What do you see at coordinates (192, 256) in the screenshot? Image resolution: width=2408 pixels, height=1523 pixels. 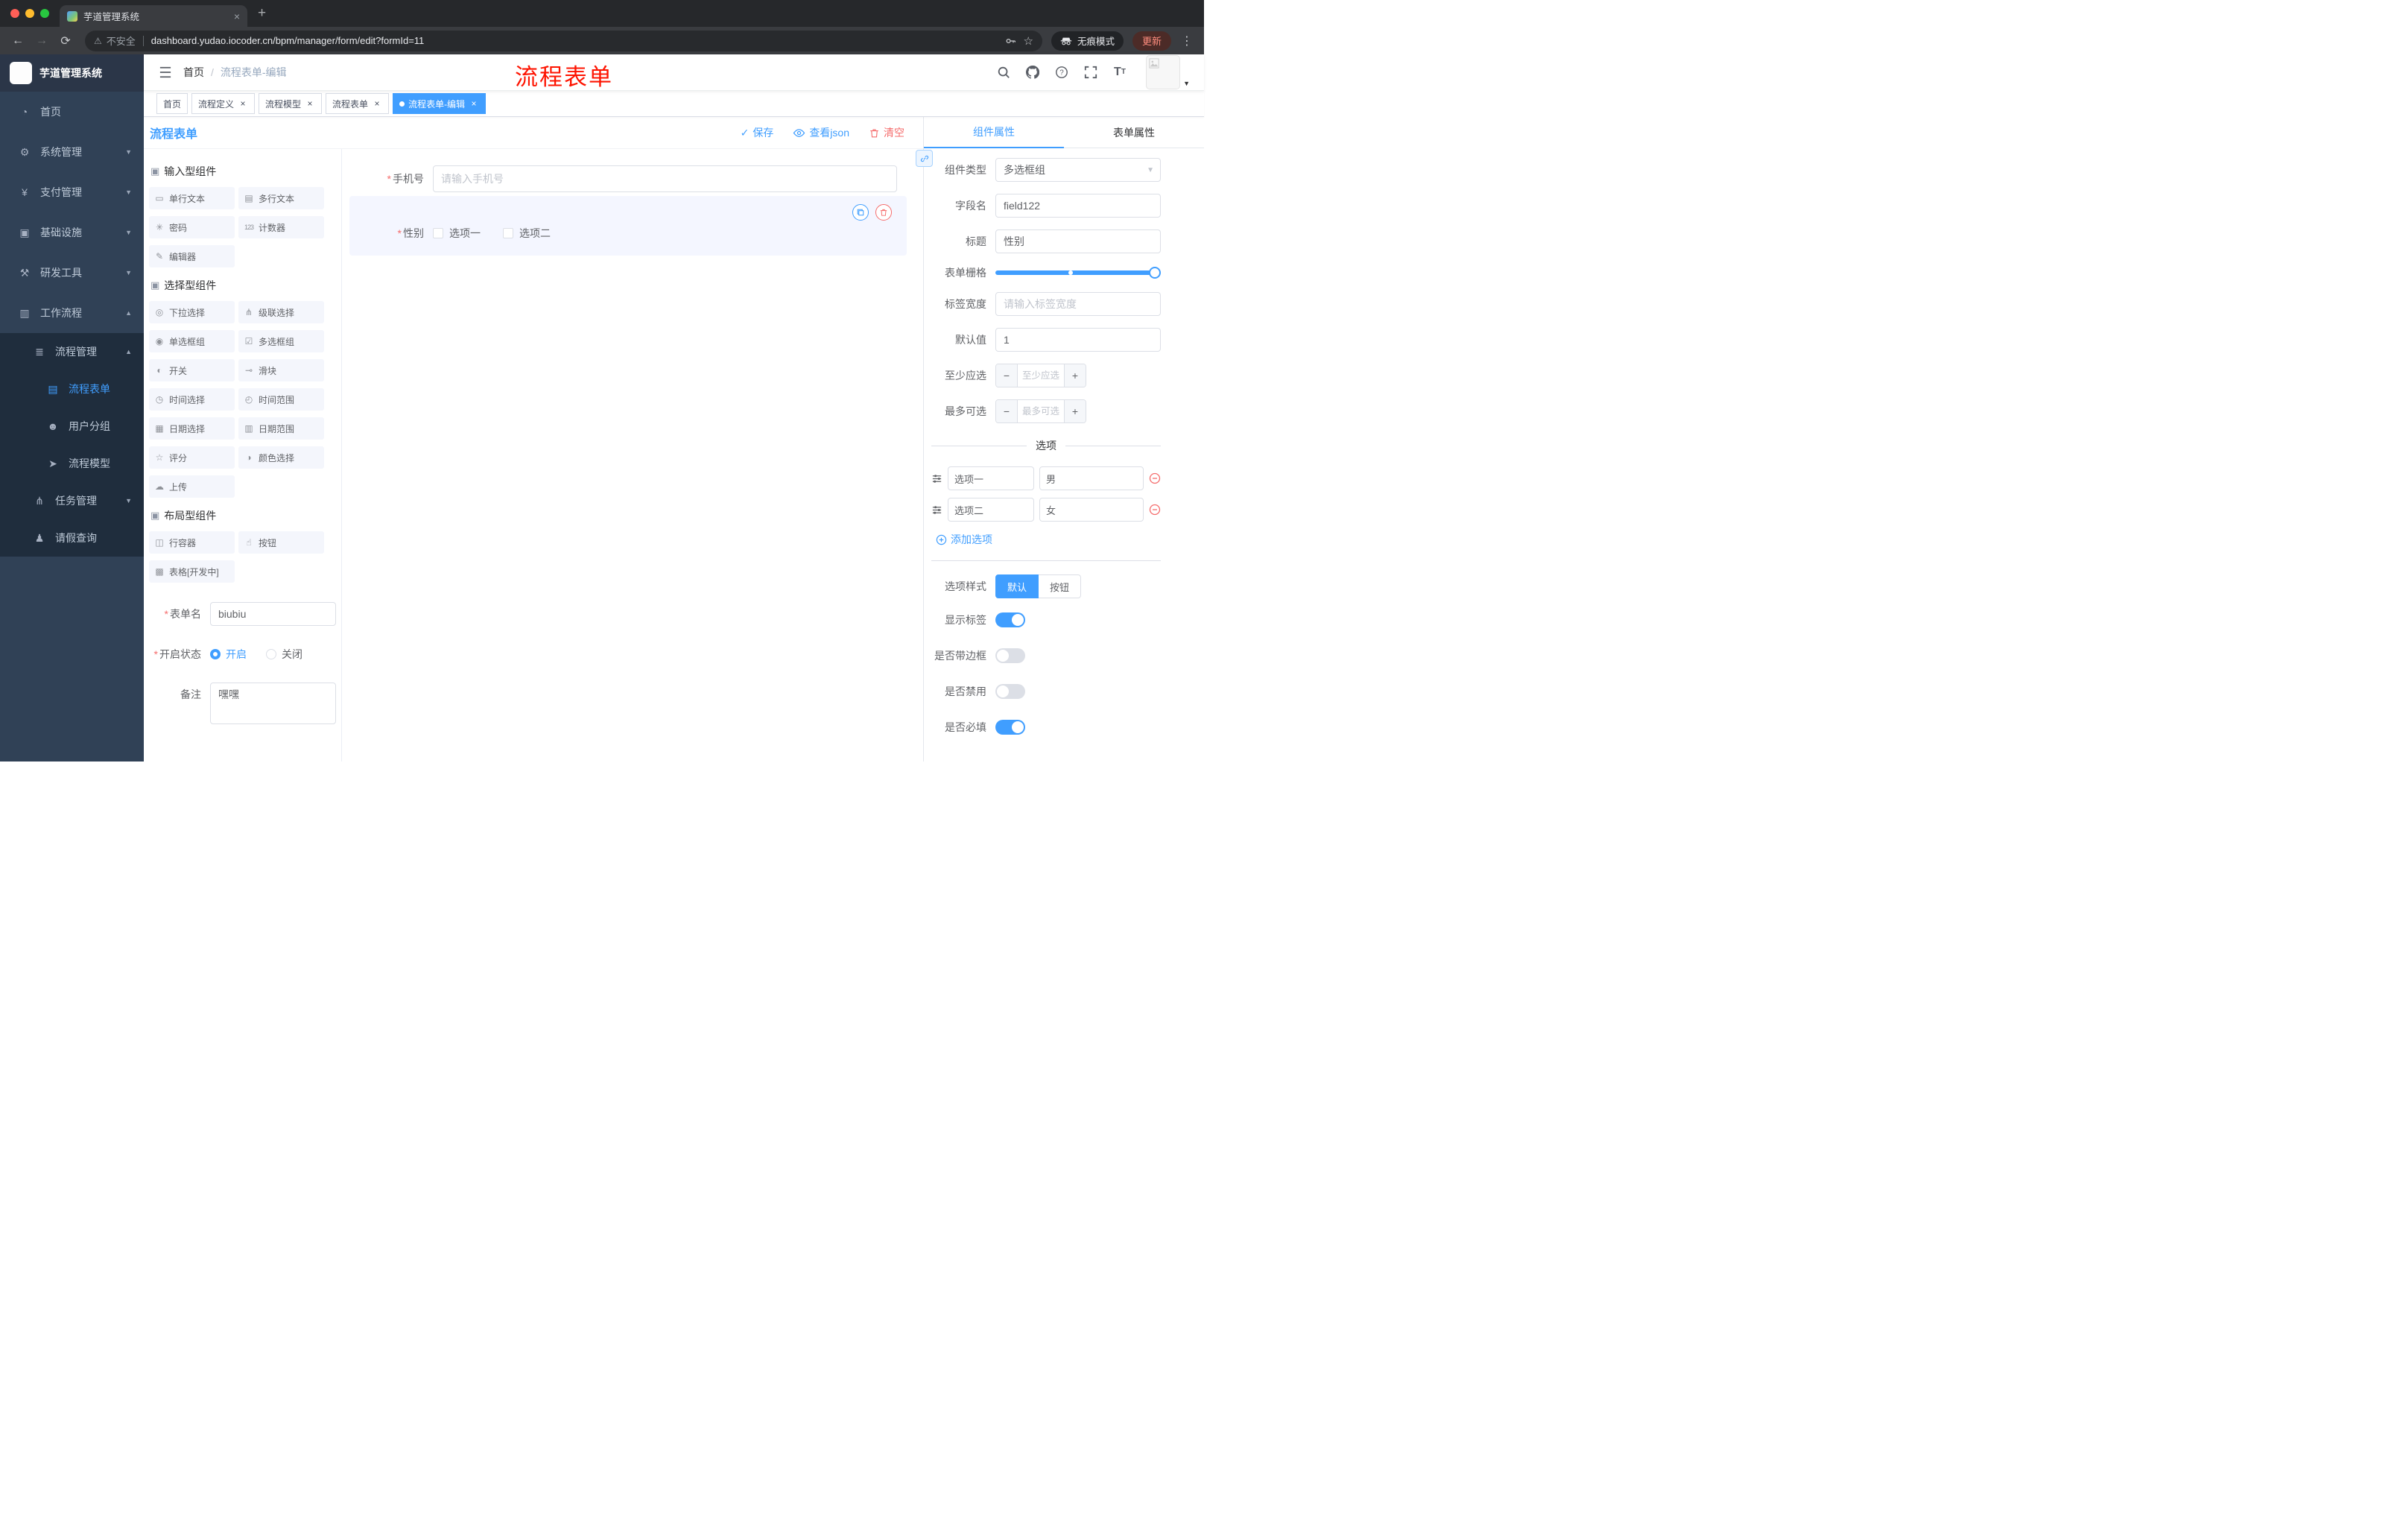 I see `palette-item-editor: ✎ 编辑器` at bounding box center [192, 256].